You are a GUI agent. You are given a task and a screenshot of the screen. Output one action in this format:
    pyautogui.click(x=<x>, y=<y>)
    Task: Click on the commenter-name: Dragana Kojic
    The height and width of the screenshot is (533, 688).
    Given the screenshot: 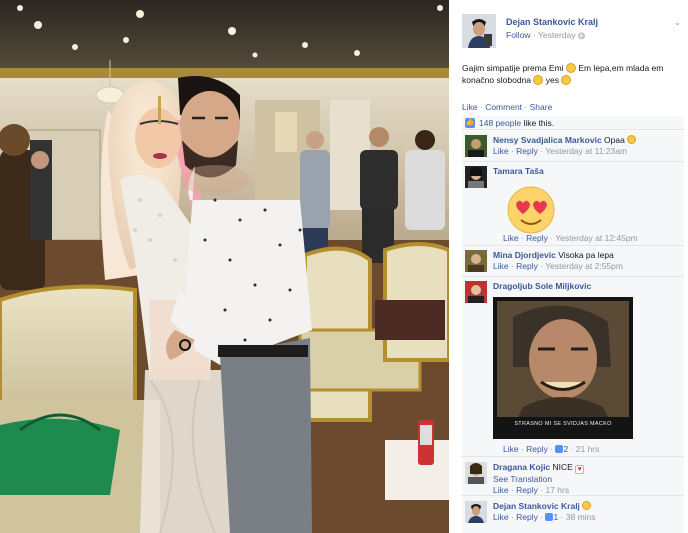 What is the action you would take?
    pyautogui.click(x=521, y=467)
    